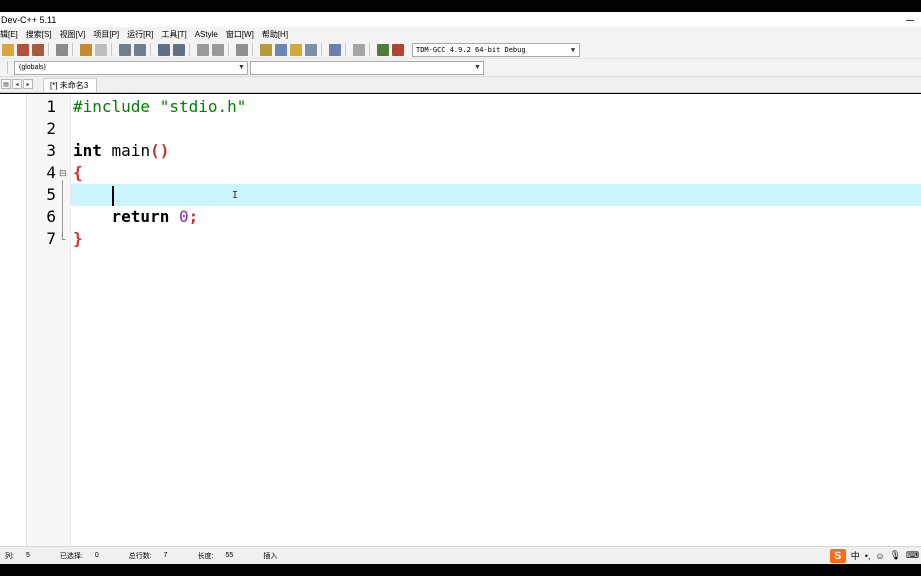  What do you see at coordinates (266, 49) in the screenshot?
I see `compile-icon` at bounding box center [266, 49].